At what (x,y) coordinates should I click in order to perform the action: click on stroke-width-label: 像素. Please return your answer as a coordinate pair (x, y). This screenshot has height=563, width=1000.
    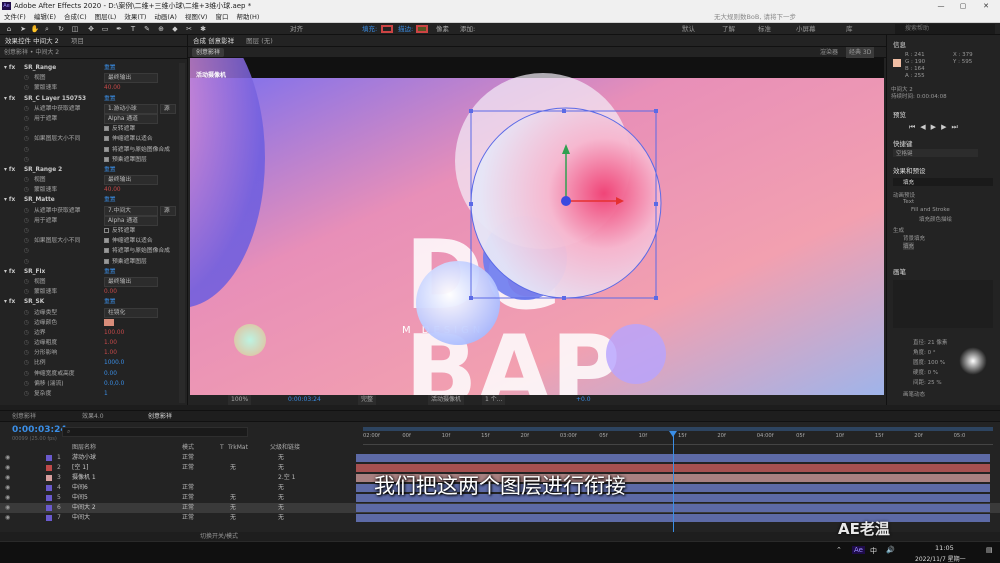
    Looking at the image, I should click on (442, 29).